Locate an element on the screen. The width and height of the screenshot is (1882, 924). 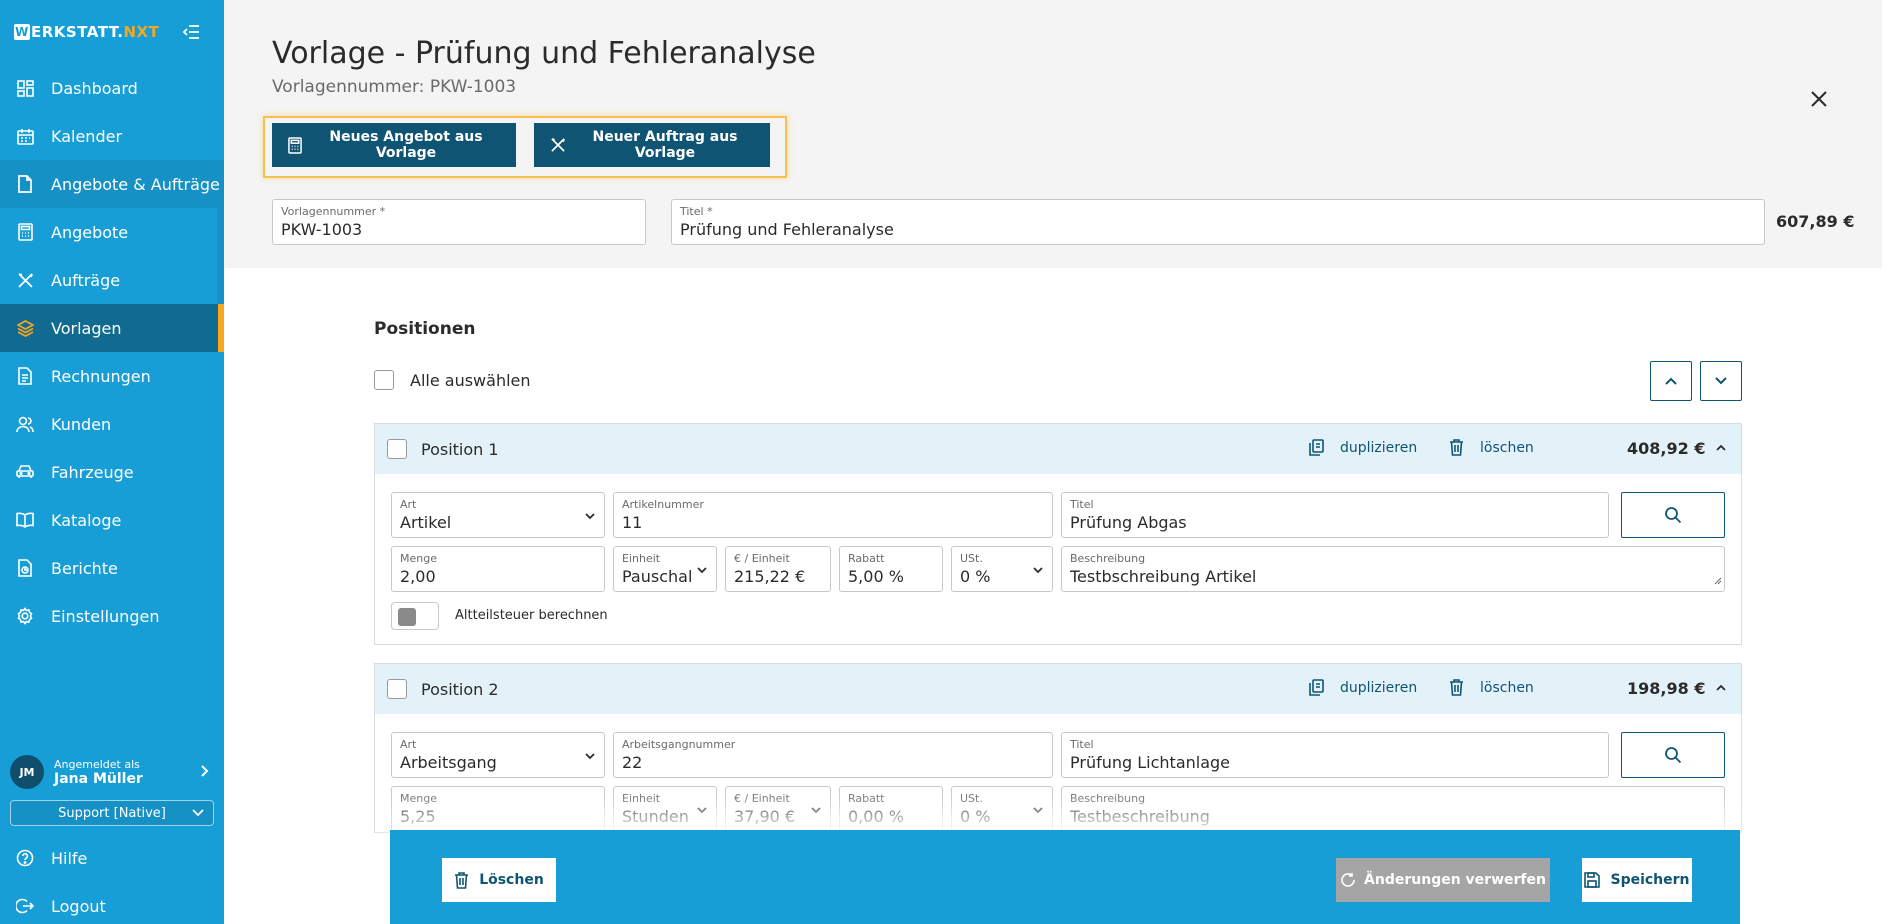
quantity-field: Menge 2,00 is located at coordinates (498, 569).